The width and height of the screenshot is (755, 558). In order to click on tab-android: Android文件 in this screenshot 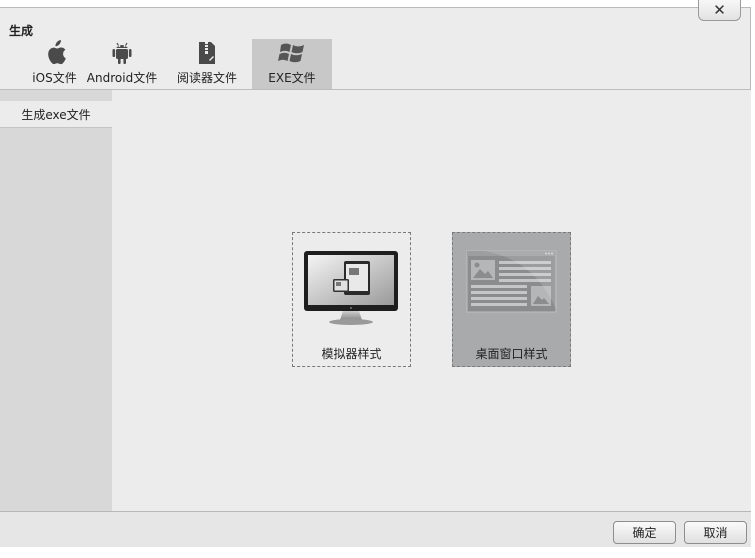, I will do `click(122, 64)`.